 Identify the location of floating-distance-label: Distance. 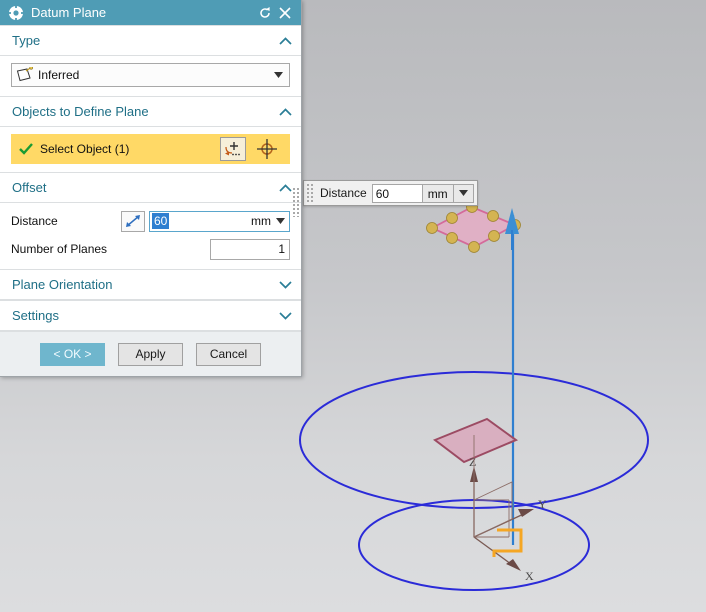
(343, 193).